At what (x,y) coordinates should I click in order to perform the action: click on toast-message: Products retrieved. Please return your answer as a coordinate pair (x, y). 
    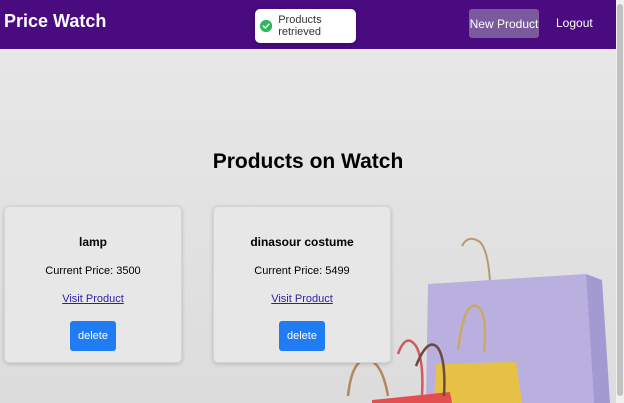
    Looking at the image, I should click on (300, 26).